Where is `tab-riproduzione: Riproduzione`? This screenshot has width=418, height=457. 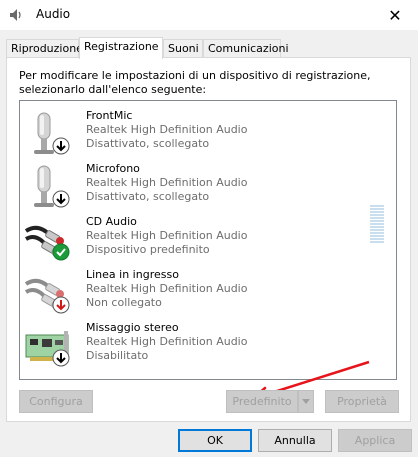
tab-riproduzione: Riproduzione is located at coordinates (44, 48).